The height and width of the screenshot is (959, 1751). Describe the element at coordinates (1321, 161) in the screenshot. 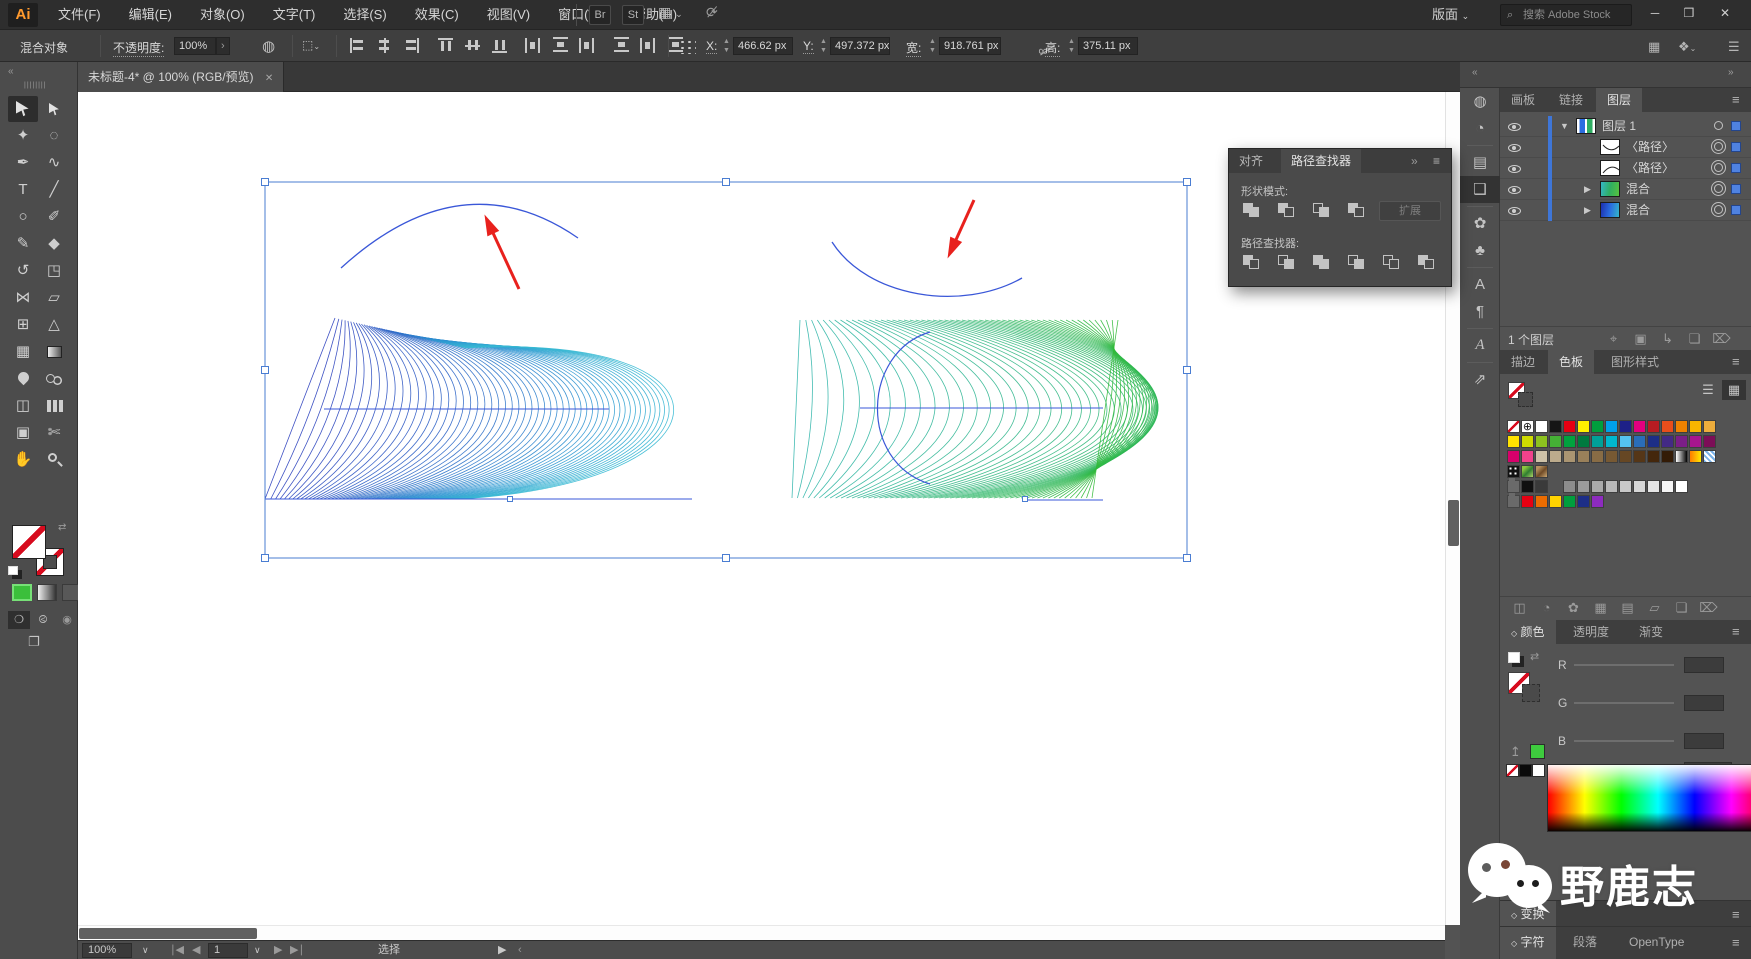

I see `tab-pathfinder: 路径查找器` at that location.